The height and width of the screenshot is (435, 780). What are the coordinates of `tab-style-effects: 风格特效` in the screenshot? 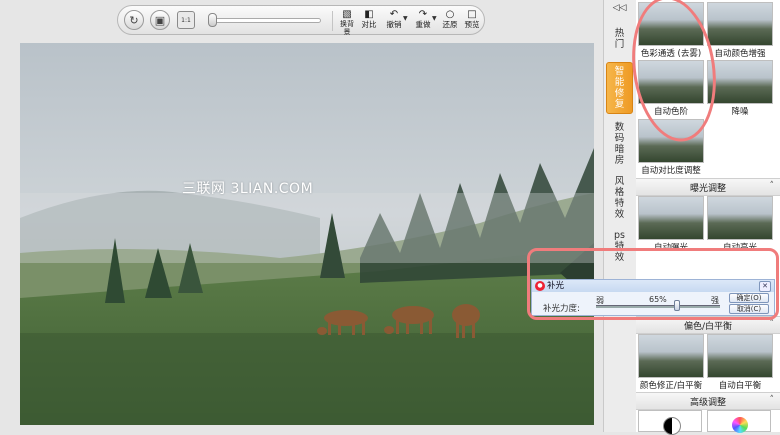 It's located at (619, 198).